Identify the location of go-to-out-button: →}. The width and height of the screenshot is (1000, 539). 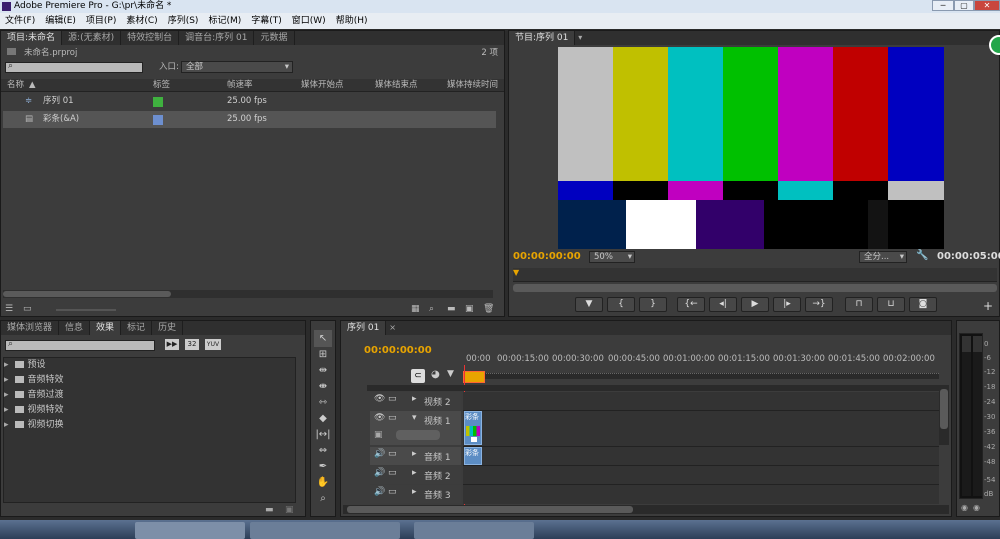
(819, 304).